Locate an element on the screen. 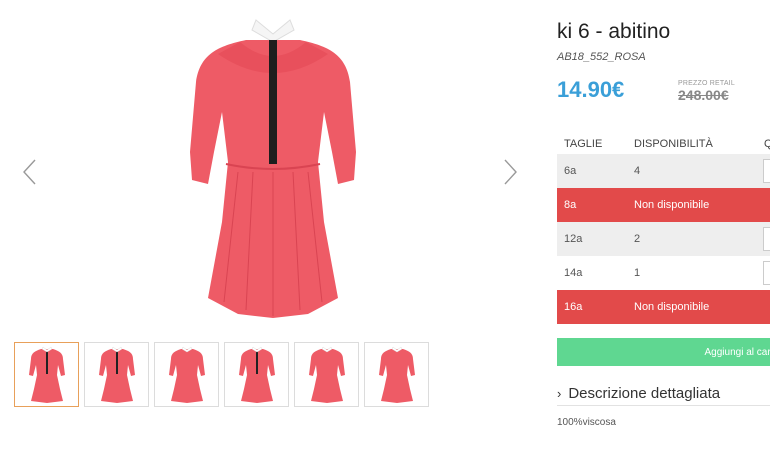 This screenshot has height=457, width=770. header-availability: DISPONIBILITÀ is located at coordinates (673, 144).